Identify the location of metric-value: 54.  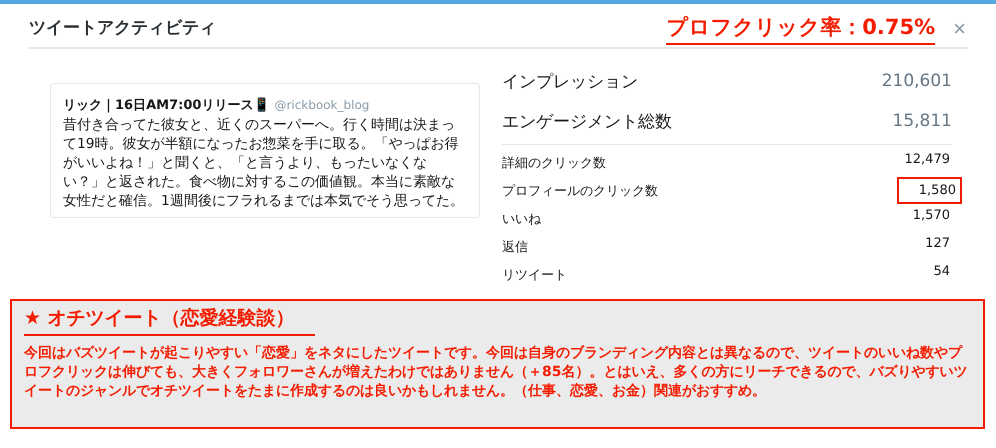
(941, 272).